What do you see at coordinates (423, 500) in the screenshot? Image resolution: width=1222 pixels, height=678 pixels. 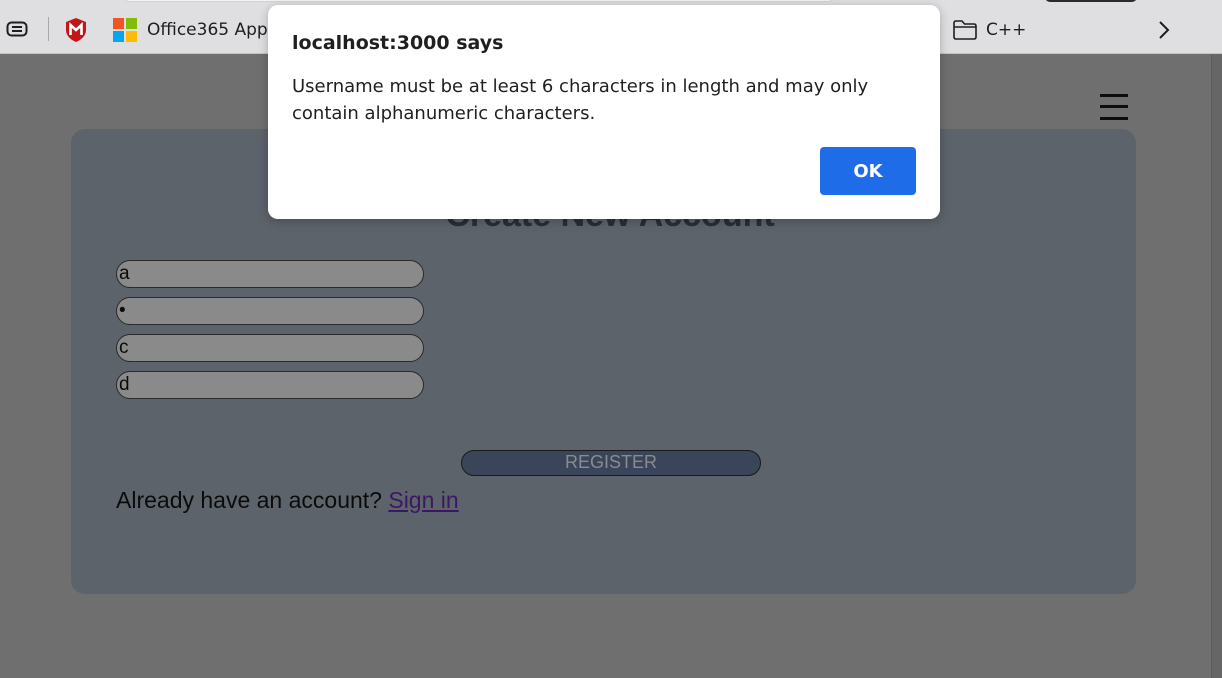 I see `signin-link: Sign in` at bounding box center [423, 500].